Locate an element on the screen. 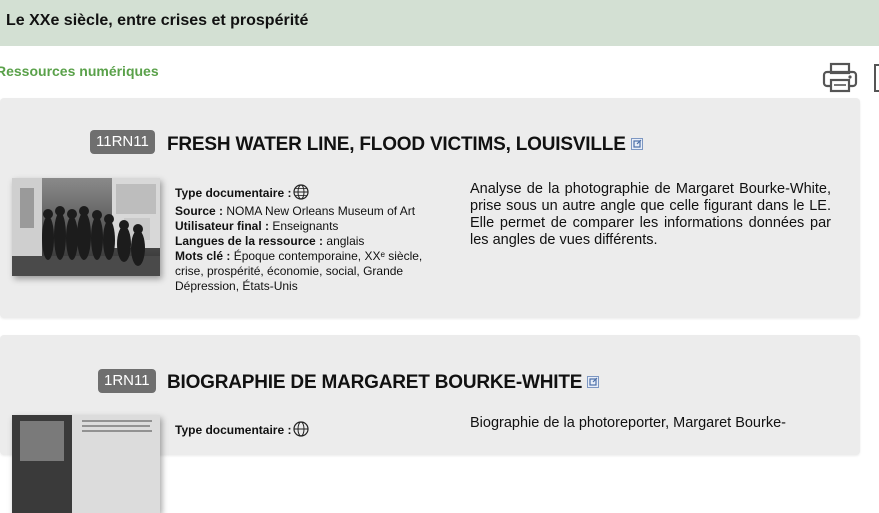  language-value: anglais is located at coordinates (345, 241).